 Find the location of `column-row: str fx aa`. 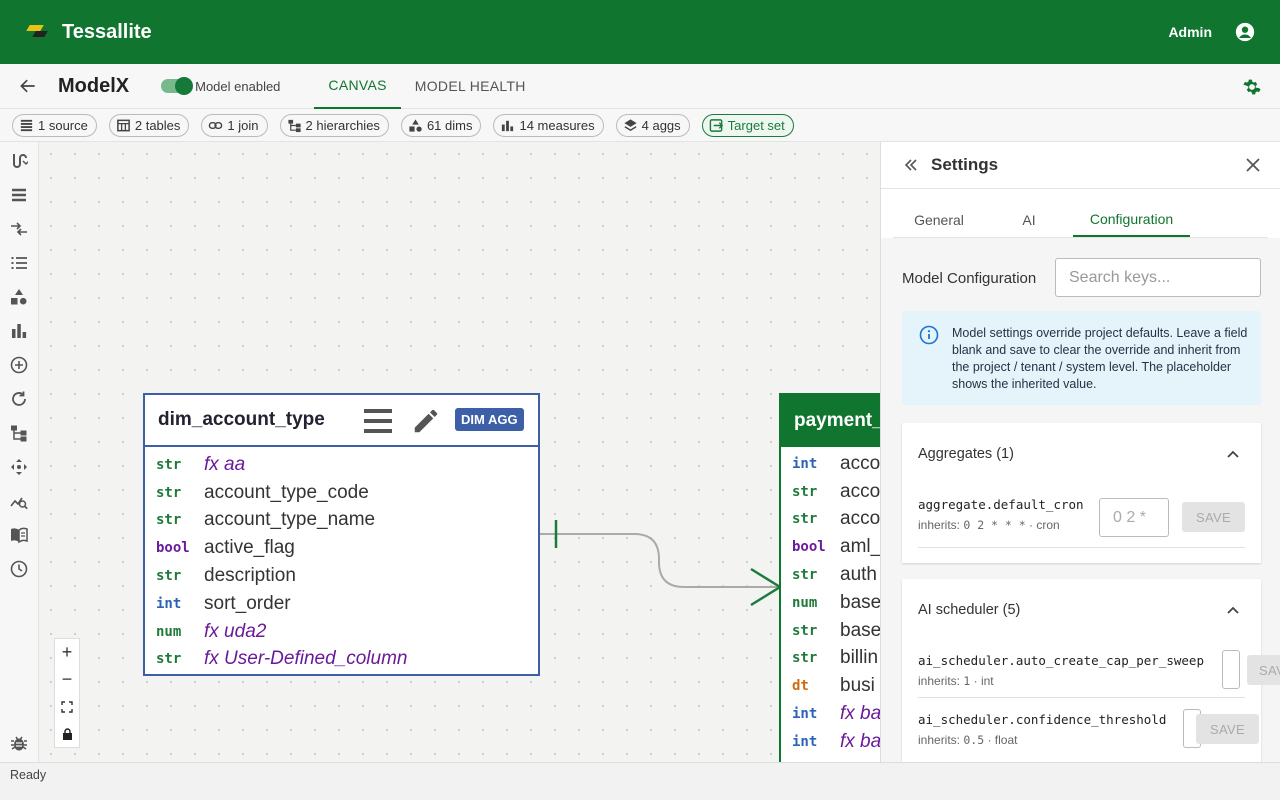

column-row: str fx aa is located at coordinates (341, 465).